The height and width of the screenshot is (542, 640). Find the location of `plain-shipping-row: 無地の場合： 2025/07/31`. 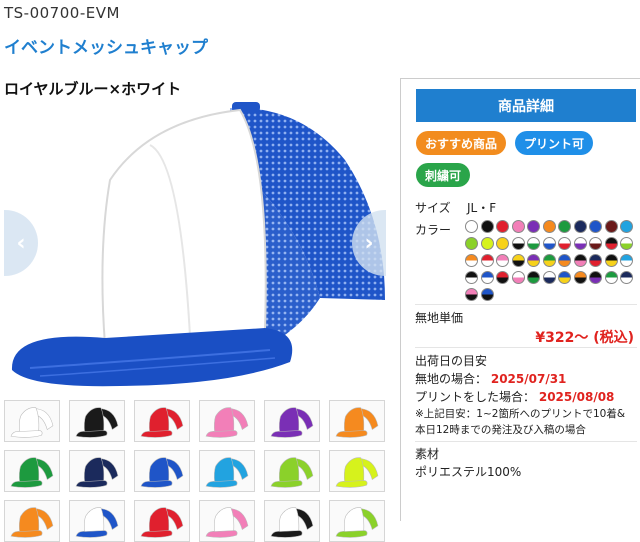

plain-shipping-row: 無地の場合： 2025/07/31 is located at coordinates (490, 378).